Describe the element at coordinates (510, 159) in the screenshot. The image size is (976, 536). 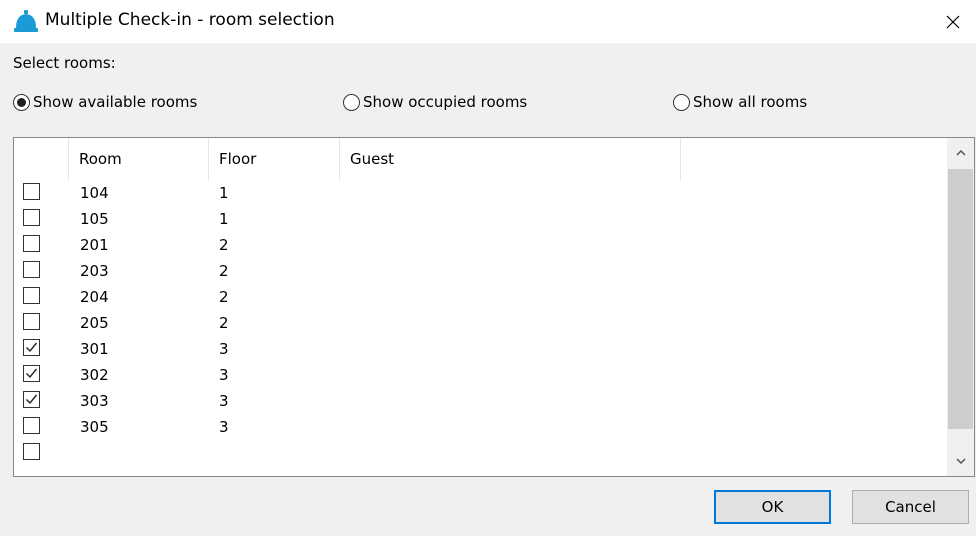
I see `column-header-guest: Guest` at that location.